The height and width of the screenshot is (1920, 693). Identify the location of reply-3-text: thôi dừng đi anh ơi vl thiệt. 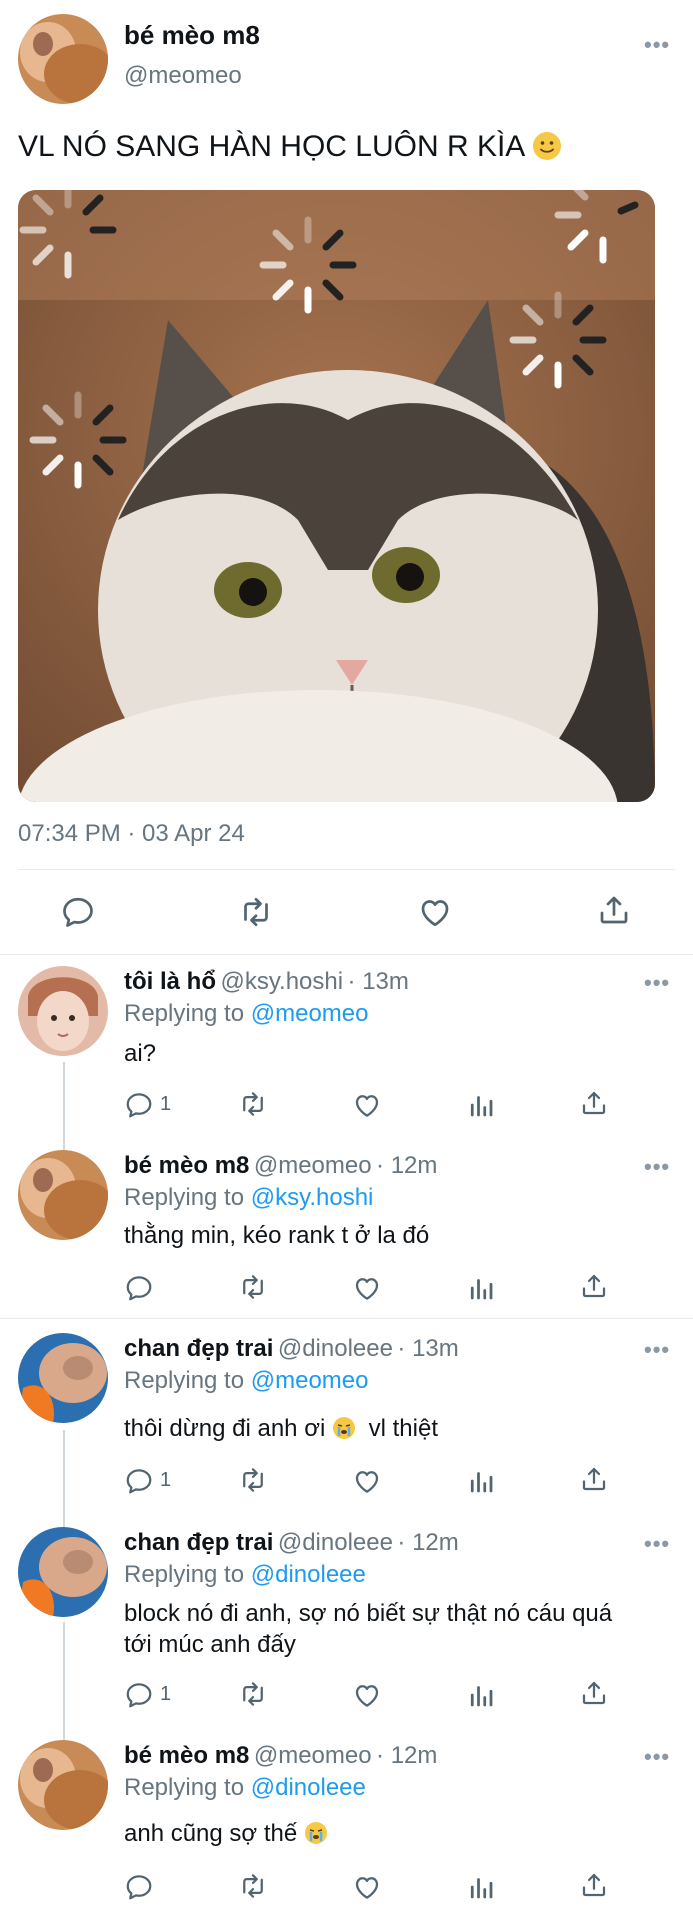
(281, 1429).